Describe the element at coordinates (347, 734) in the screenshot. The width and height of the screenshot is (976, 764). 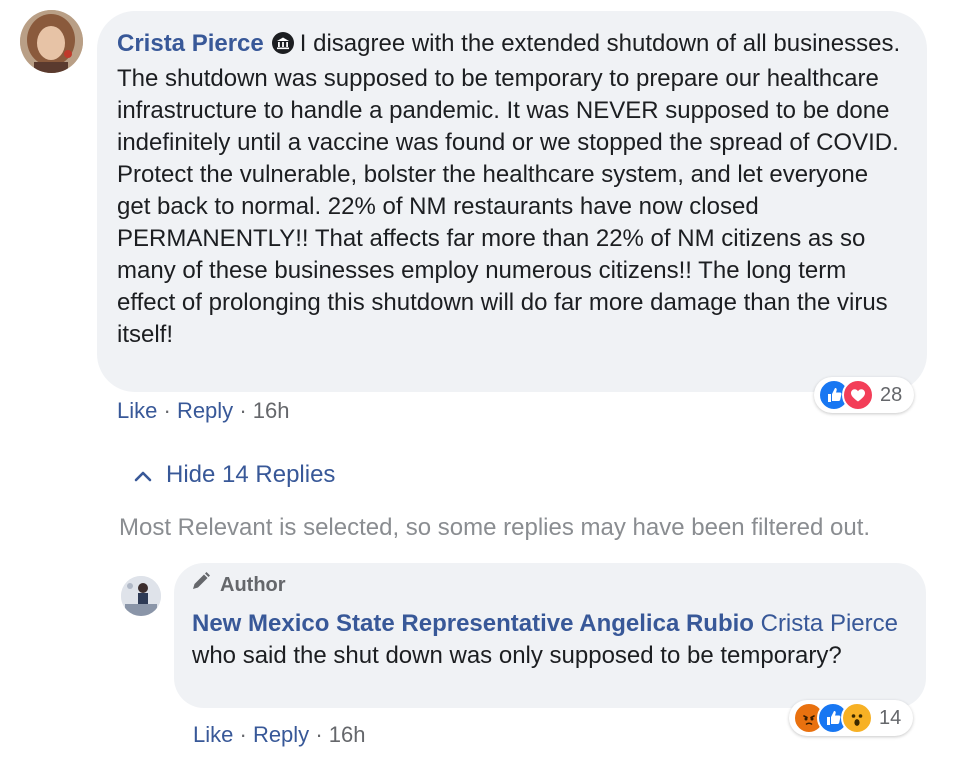
I see `reply-timestamp: 16h` at that location.